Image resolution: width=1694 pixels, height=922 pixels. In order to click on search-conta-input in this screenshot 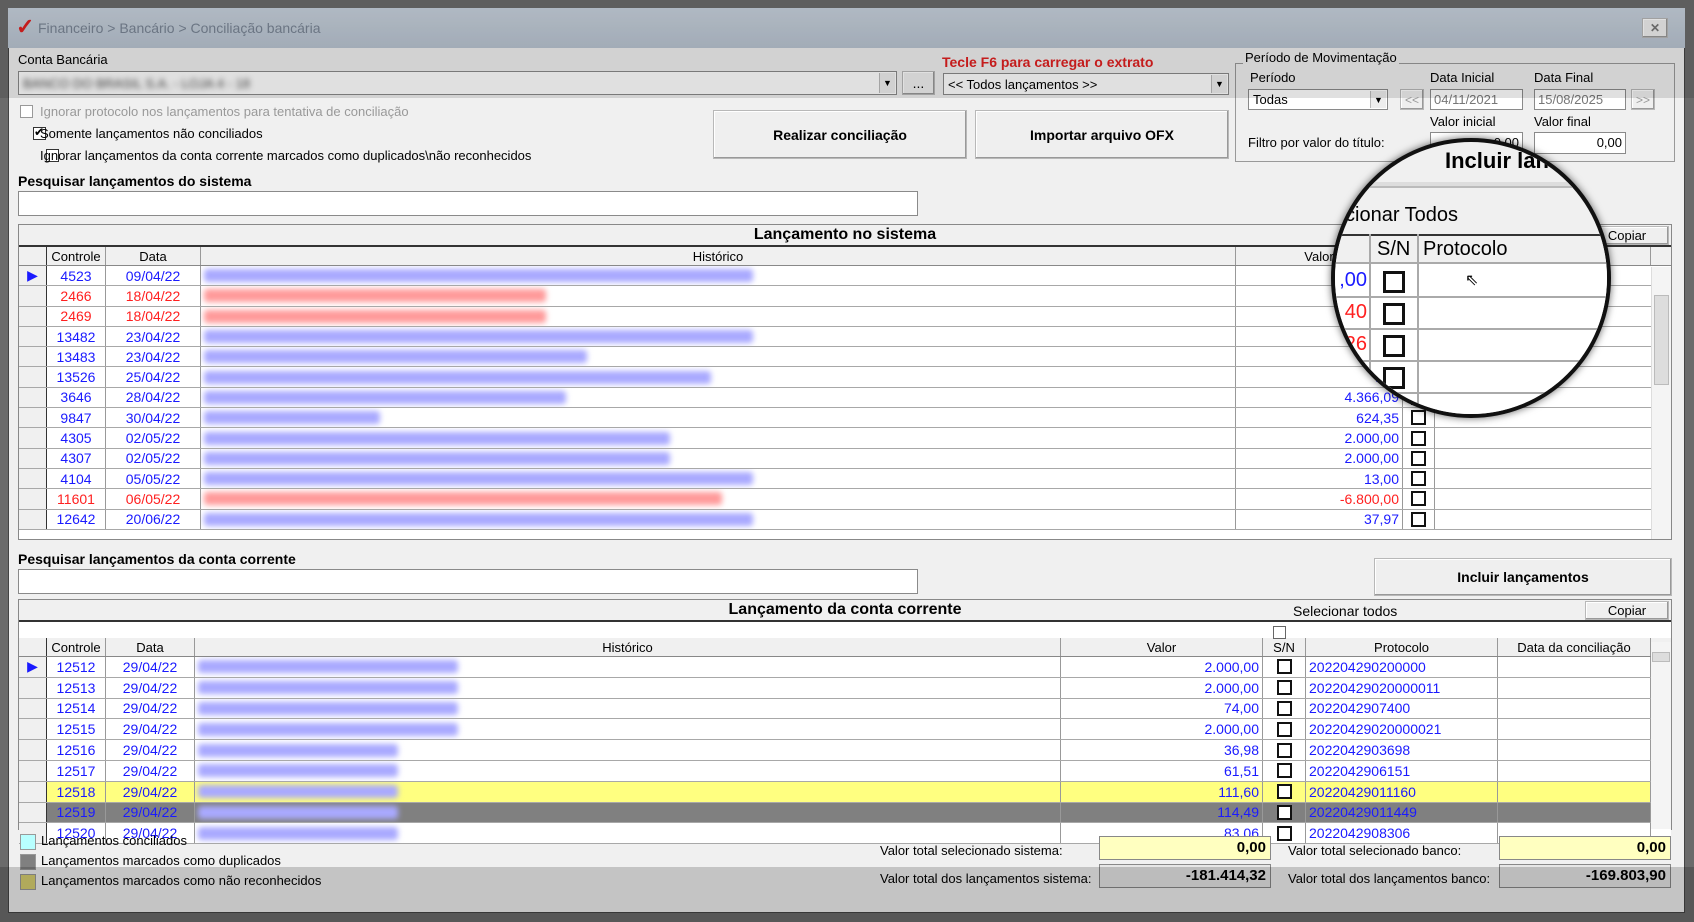, I will do `click(468, 581)`.